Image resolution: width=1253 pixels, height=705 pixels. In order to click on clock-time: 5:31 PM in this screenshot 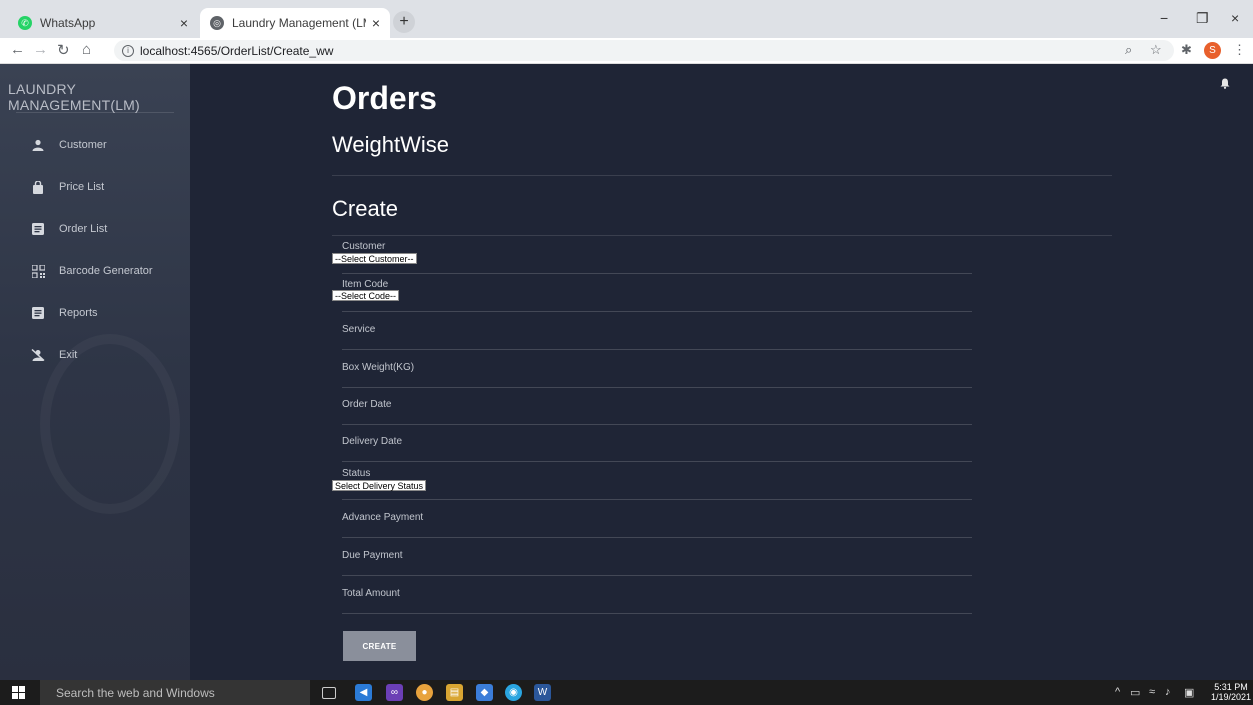, I will do `click(1231, 687)`.